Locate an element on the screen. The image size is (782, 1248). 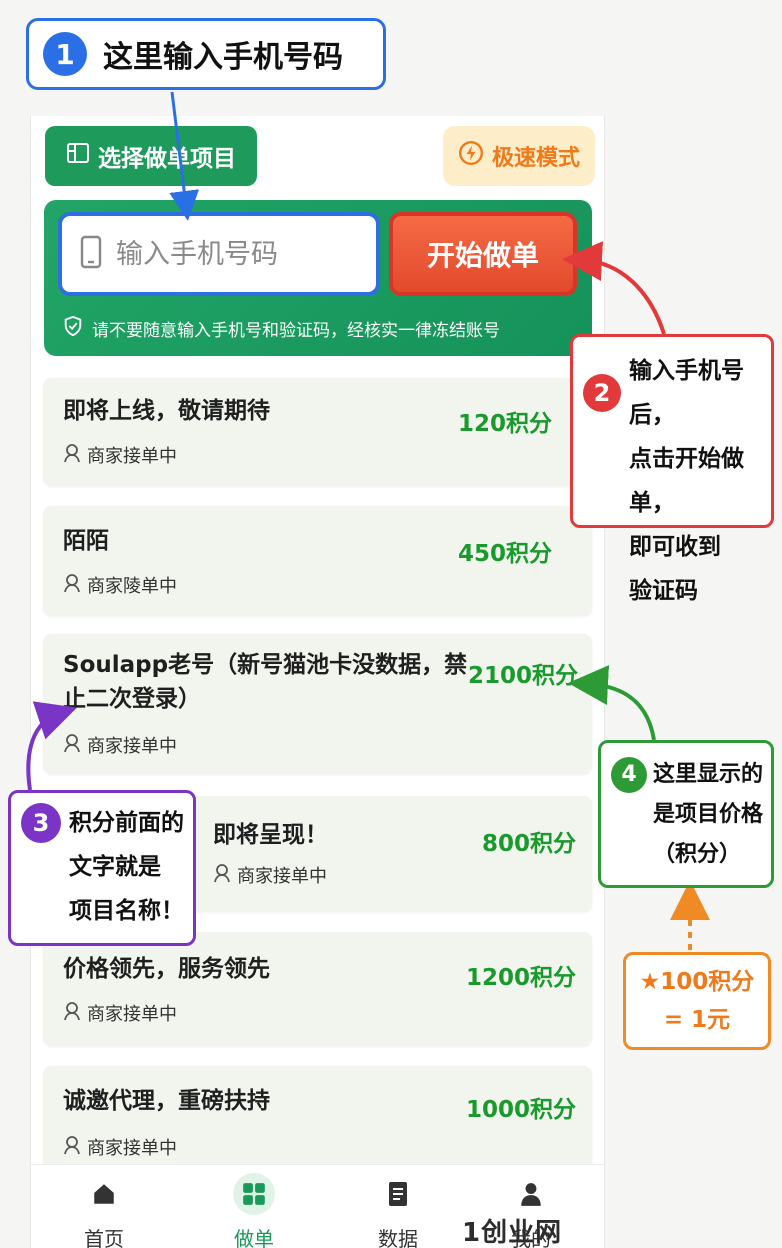
phone-number-input is located at coordinates (226, 254).